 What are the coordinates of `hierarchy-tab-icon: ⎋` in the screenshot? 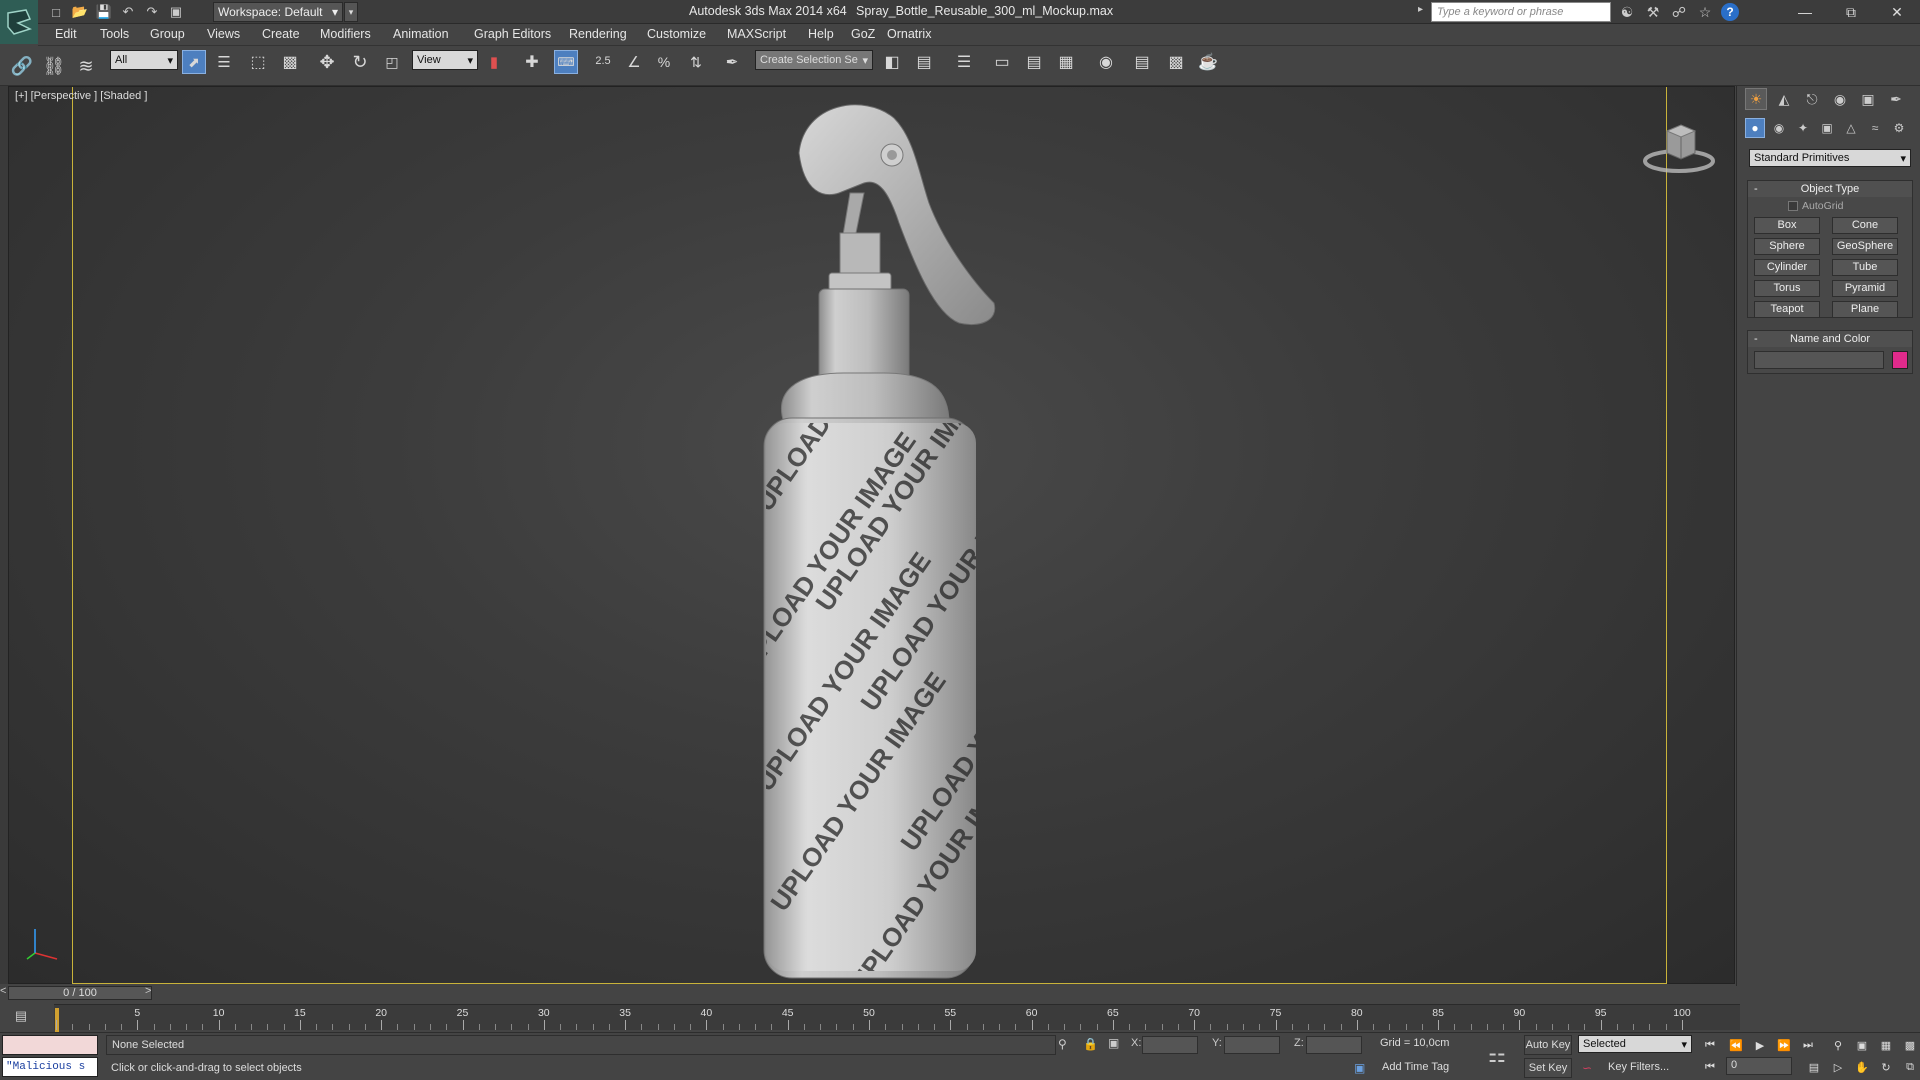 It's located at (1812, 99).